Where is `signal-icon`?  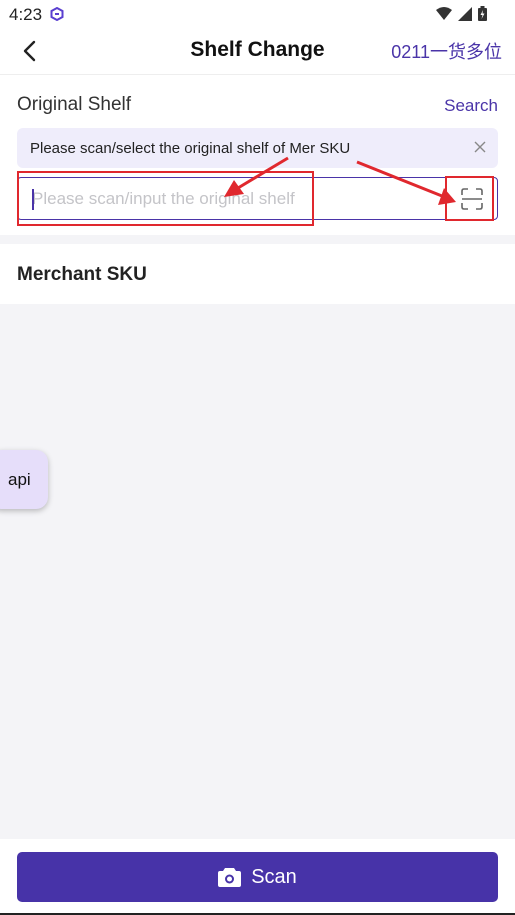 signal-icon is located at coordinates (465, 13).